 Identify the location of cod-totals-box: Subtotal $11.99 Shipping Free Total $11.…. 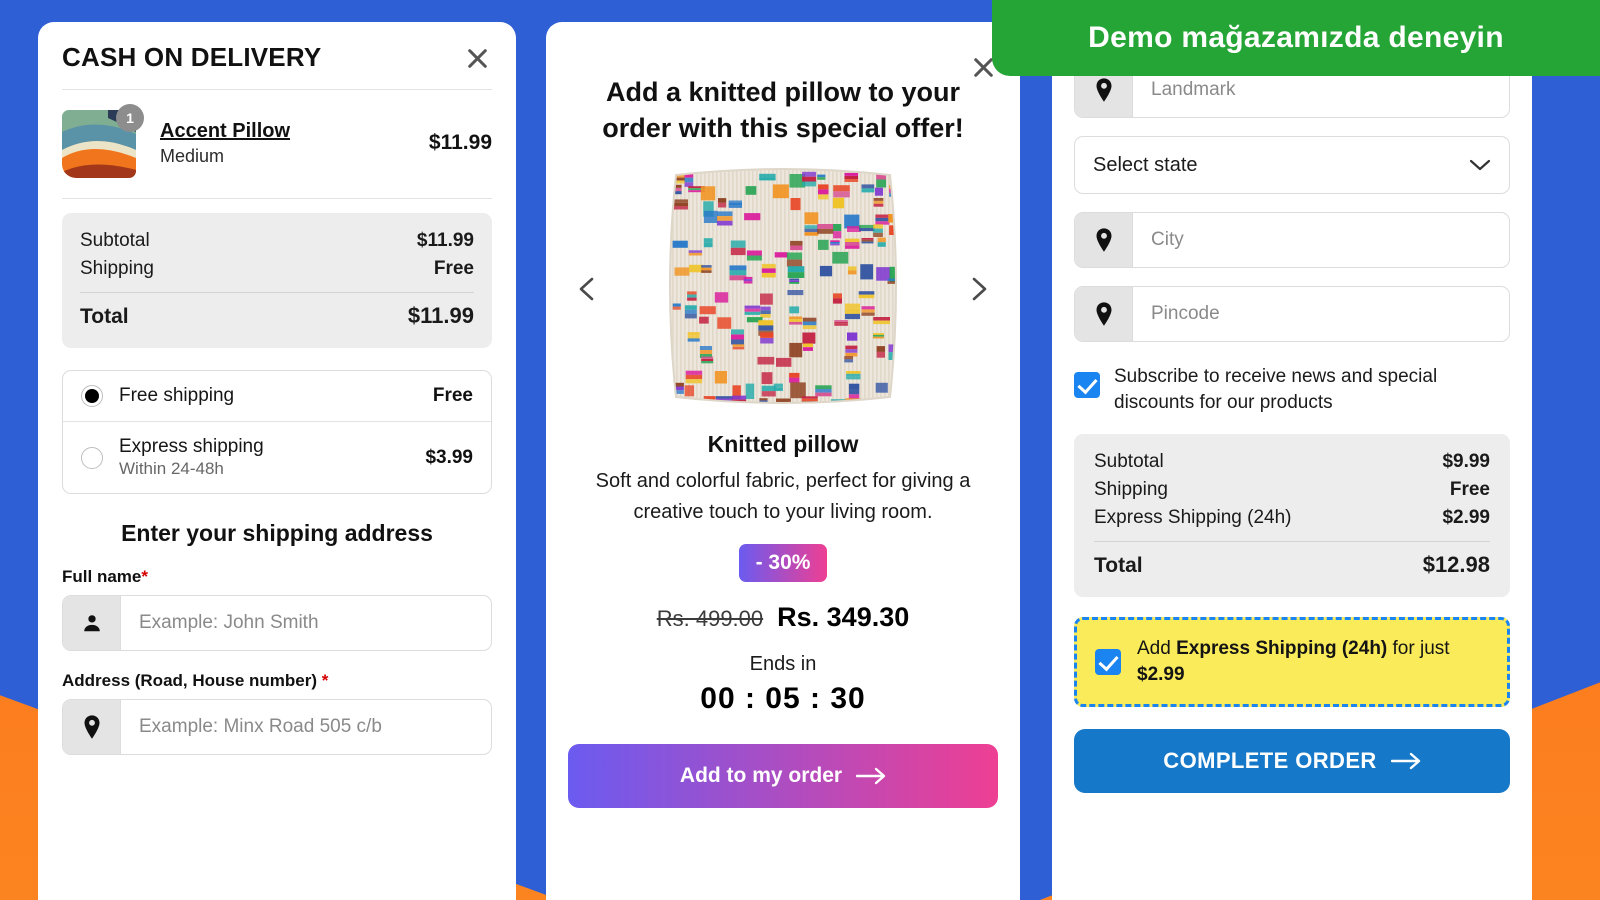
(277, 280).